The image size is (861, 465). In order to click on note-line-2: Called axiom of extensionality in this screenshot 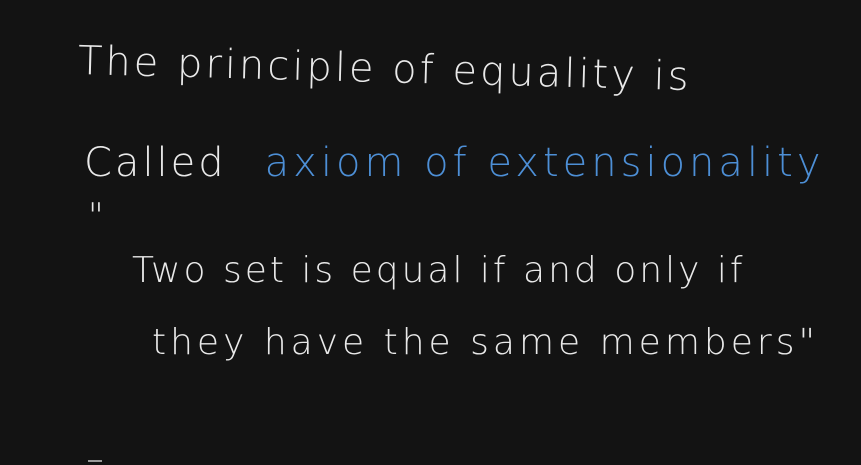, I will do `click(454, 163)`.